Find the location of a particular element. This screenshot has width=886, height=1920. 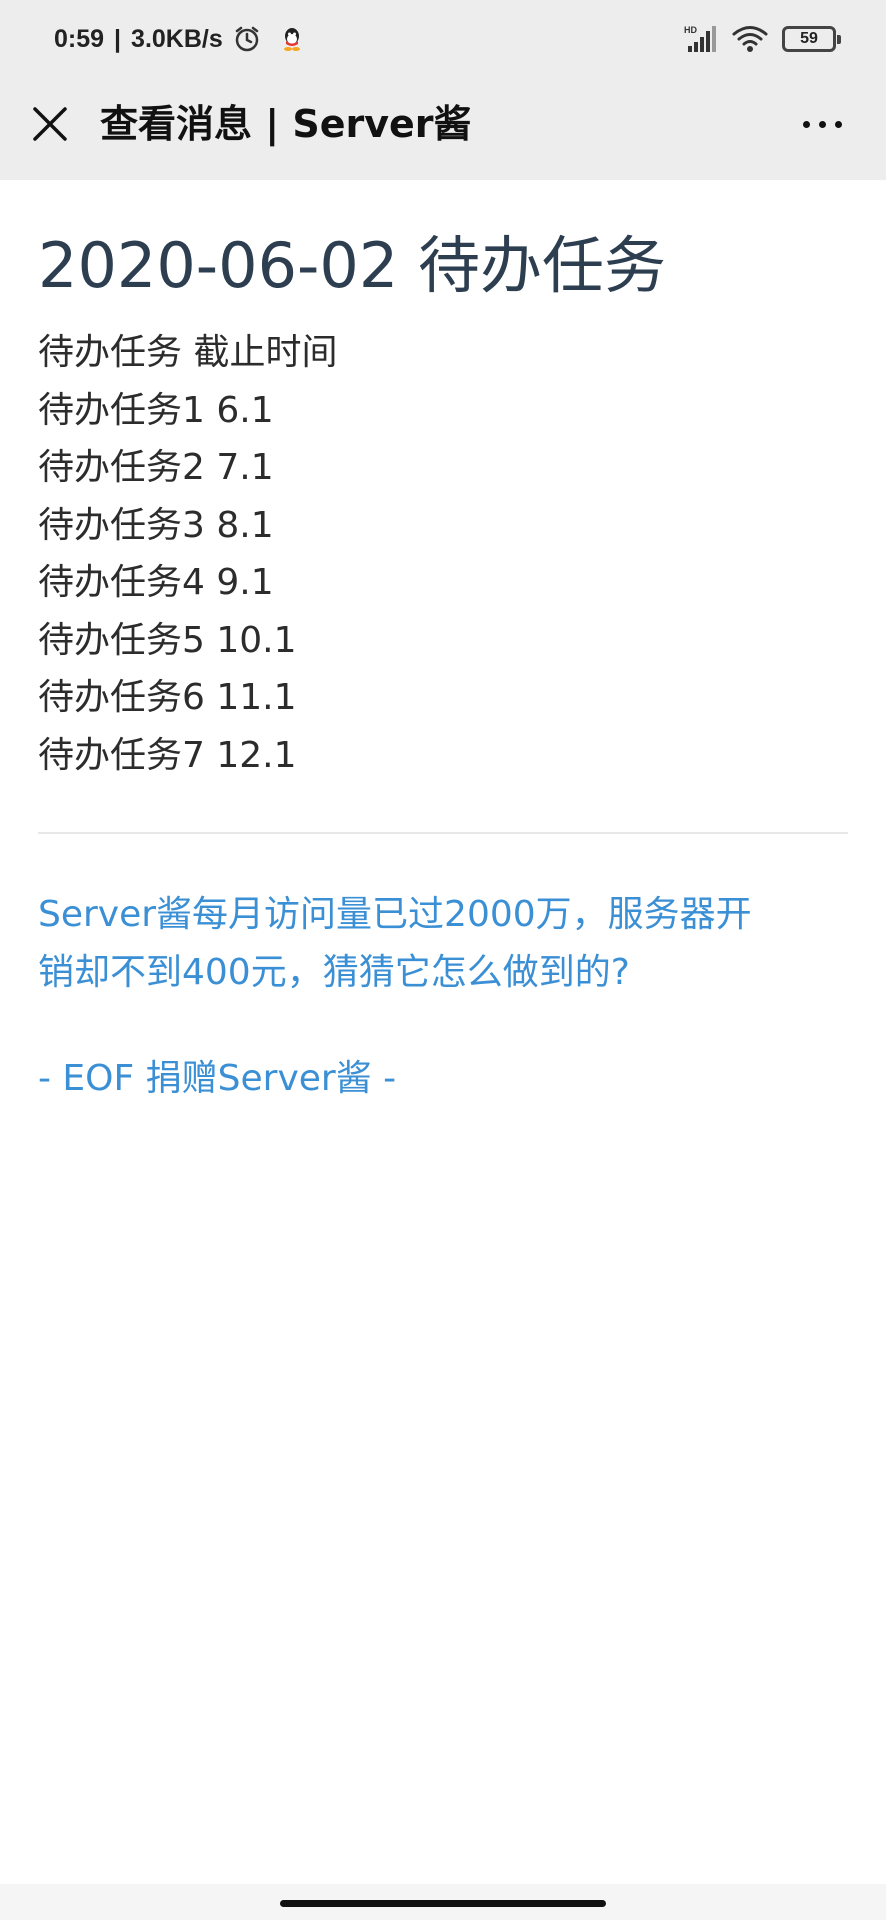

home-indicator is located at coordinates (443, 1903).